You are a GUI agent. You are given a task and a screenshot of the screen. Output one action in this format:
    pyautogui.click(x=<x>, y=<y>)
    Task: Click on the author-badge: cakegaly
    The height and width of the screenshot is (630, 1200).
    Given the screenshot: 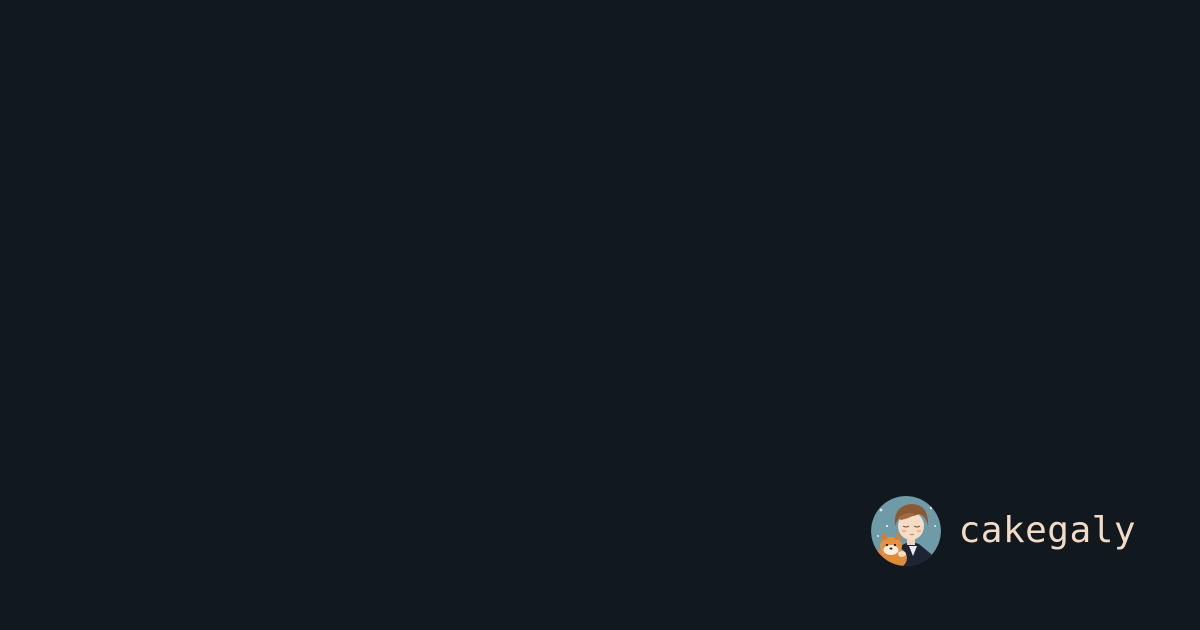 What is the action you would take?
    pyautogui.click(x=1003, y=531)
    